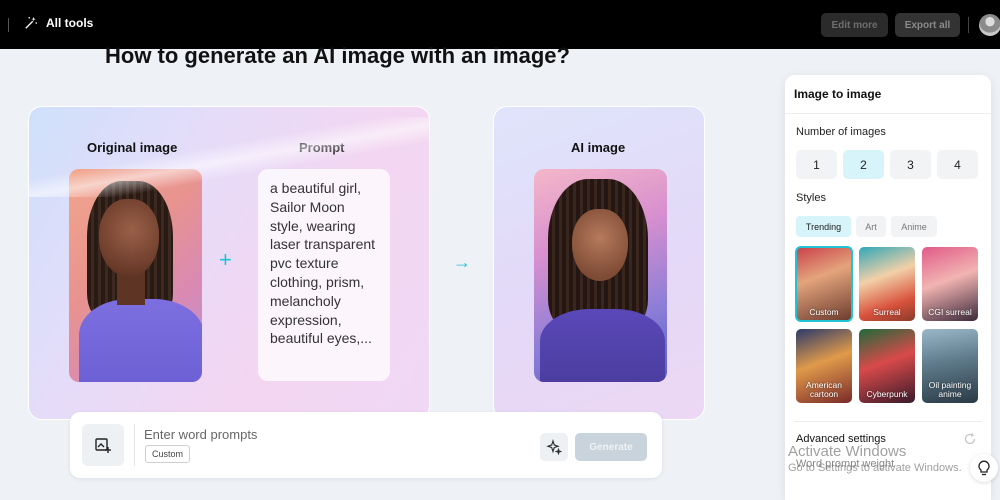  What do you see at coordinates (910, 164) in the screenshot?
I see `number-option-3: 3` at bounding box center [910, 164].